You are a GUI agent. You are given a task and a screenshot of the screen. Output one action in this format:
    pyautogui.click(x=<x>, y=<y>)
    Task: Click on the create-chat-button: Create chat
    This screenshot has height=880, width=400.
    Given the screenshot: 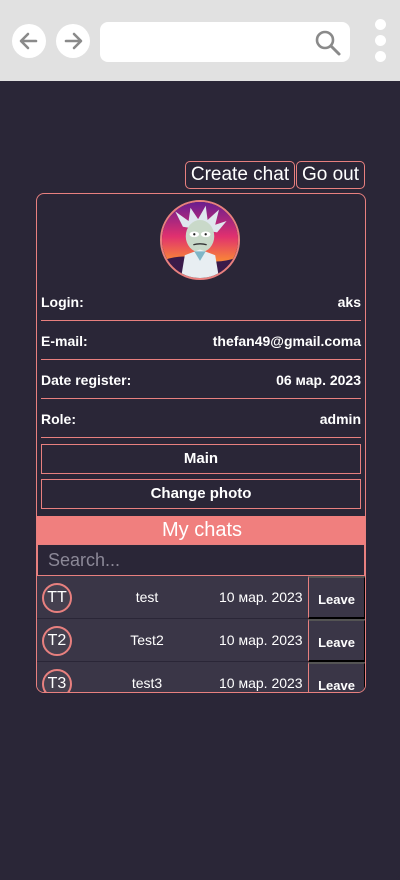 What is the action you would take?
    pyautogui.click(x=240, y=175)
    